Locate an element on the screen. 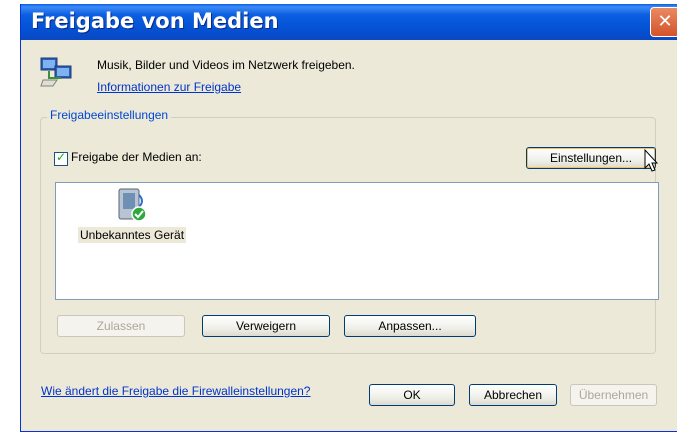  share-media-label: Freigabe der Medien an: is located at coordinates (136, 157).